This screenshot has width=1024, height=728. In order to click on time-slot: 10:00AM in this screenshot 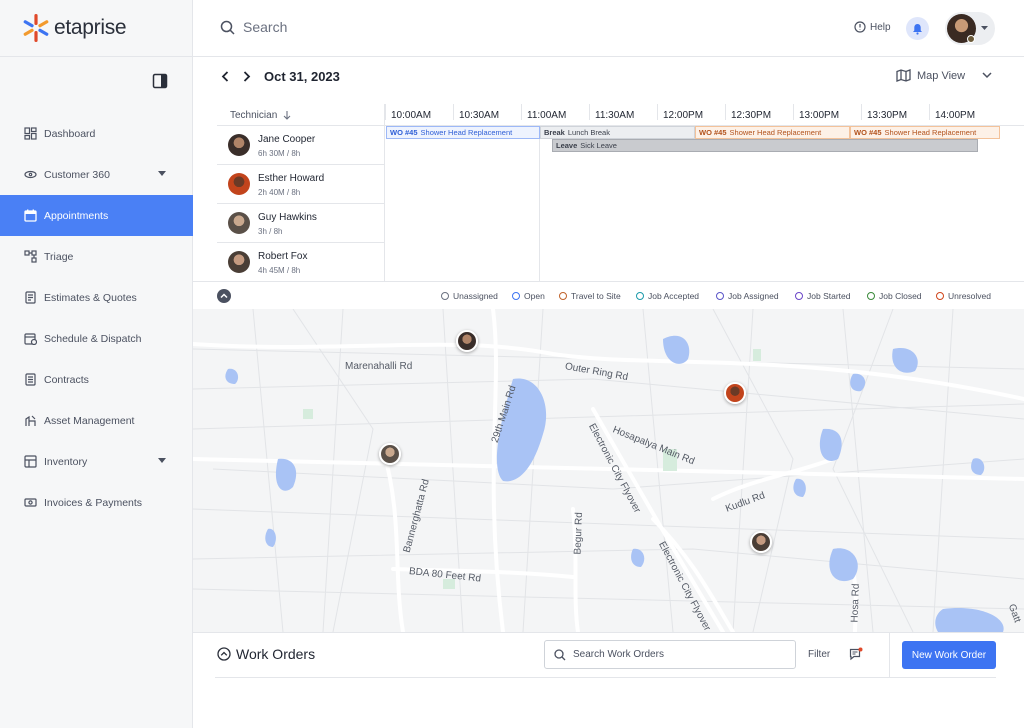, I will do `click(408, 112)`.